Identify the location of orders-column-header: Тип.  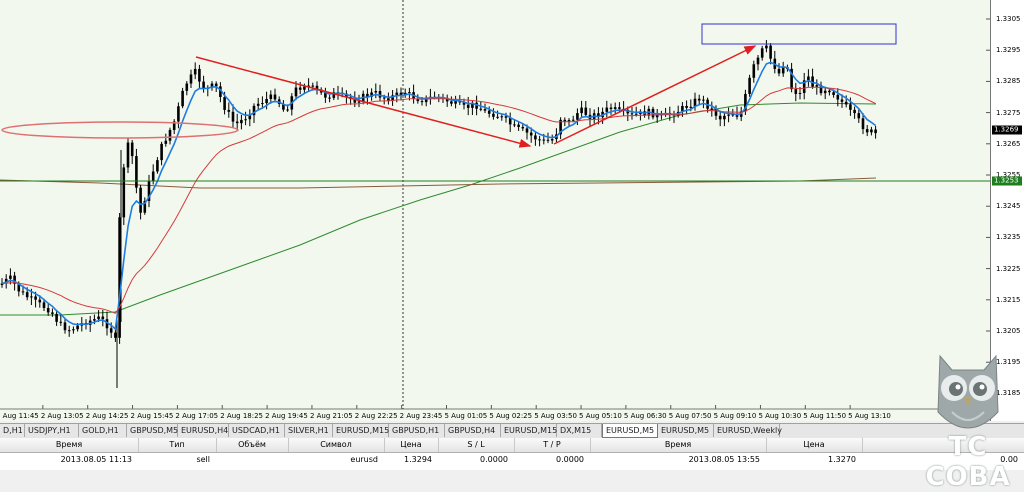
(177, 445).